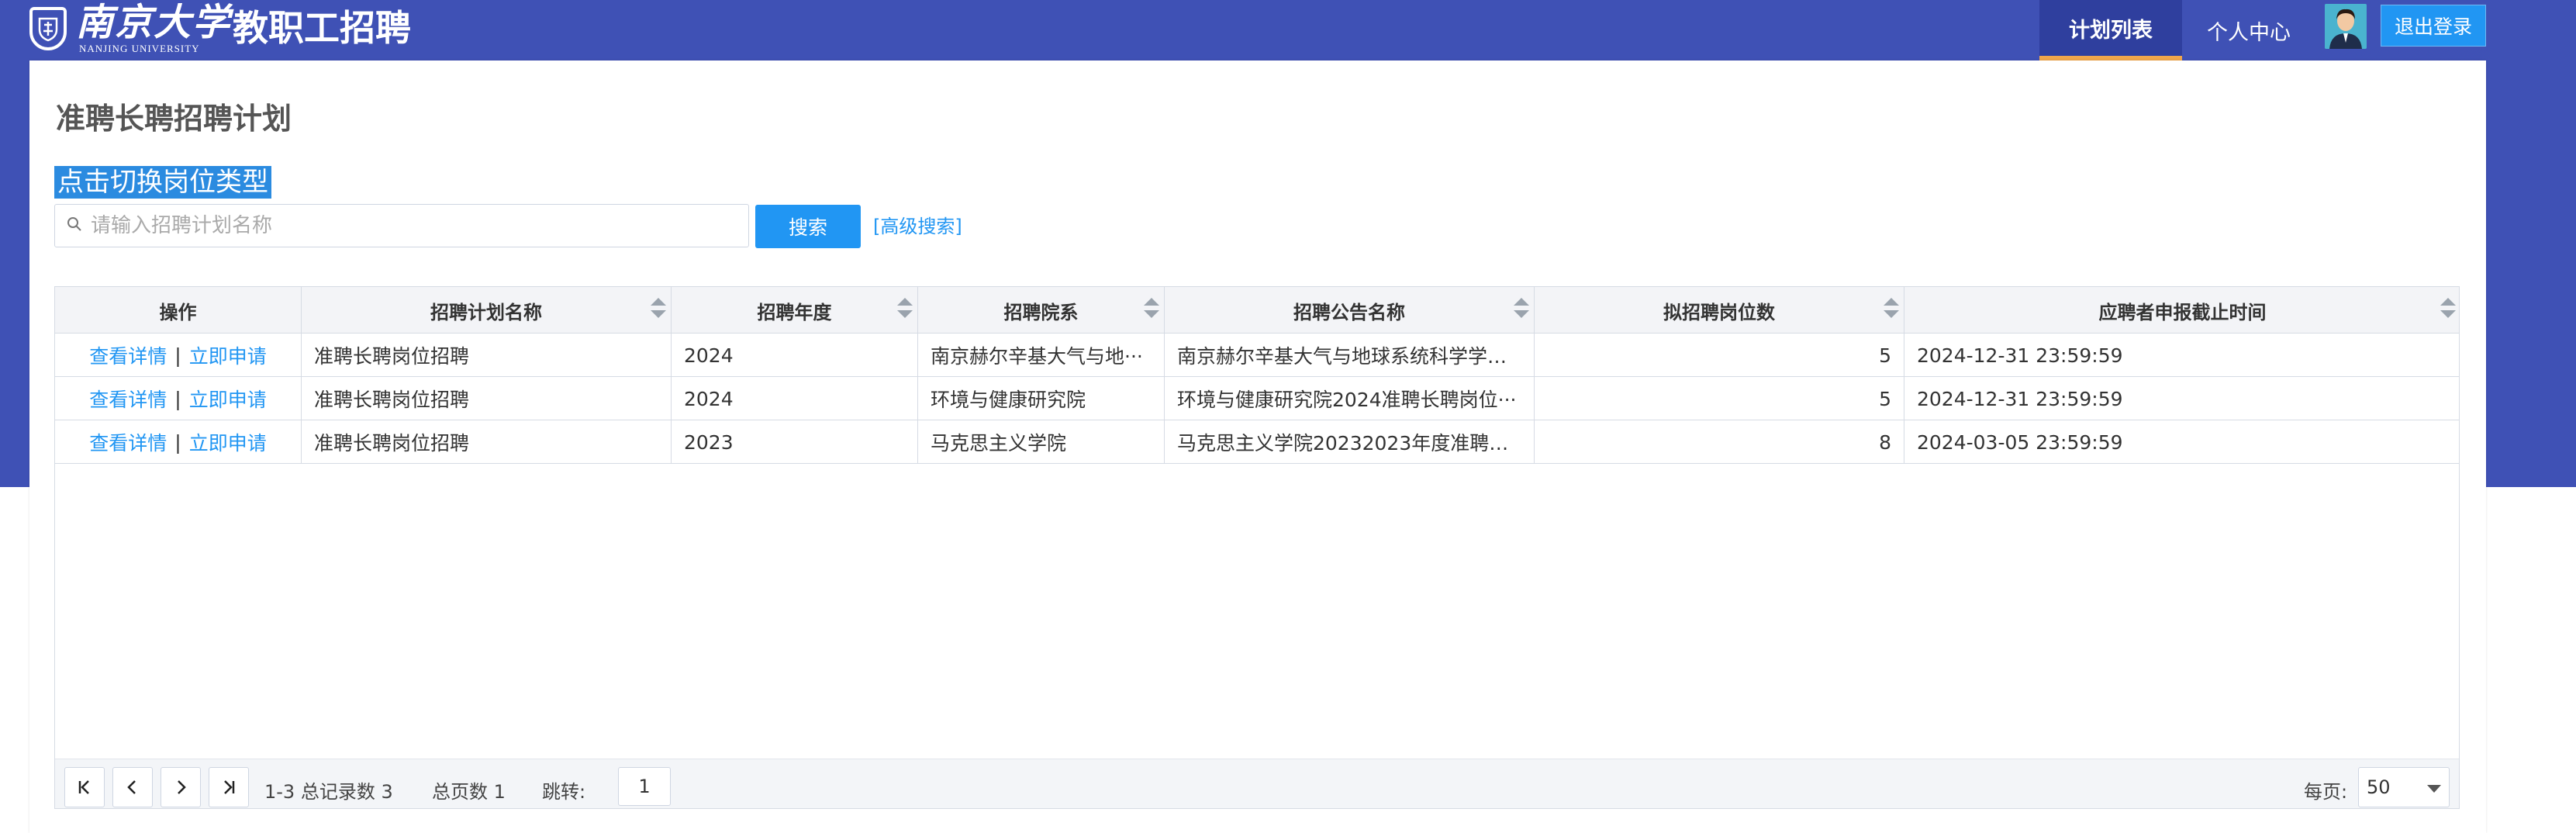  Describe the element at coordinates (181, 787) in the screenshot. I see `next-page-icon` at that location.